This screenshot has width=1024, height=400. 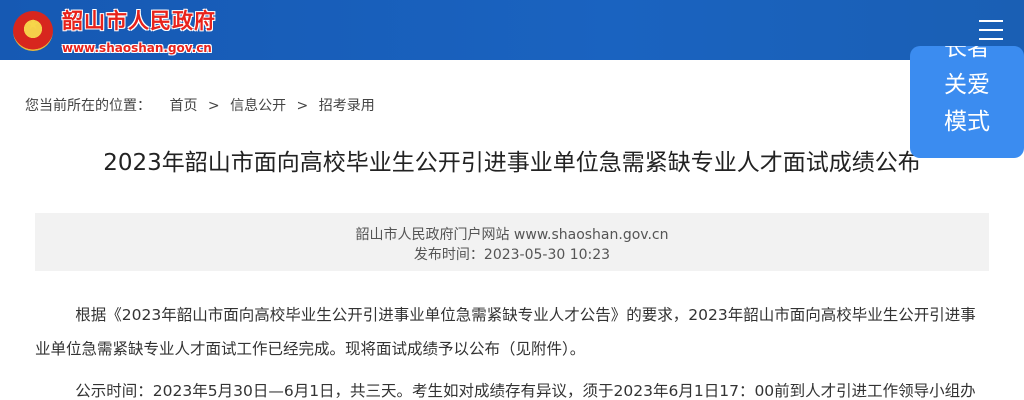 I want to click on site-domain: www.shaoshan.gov.cn, so click(x=137, y=48).